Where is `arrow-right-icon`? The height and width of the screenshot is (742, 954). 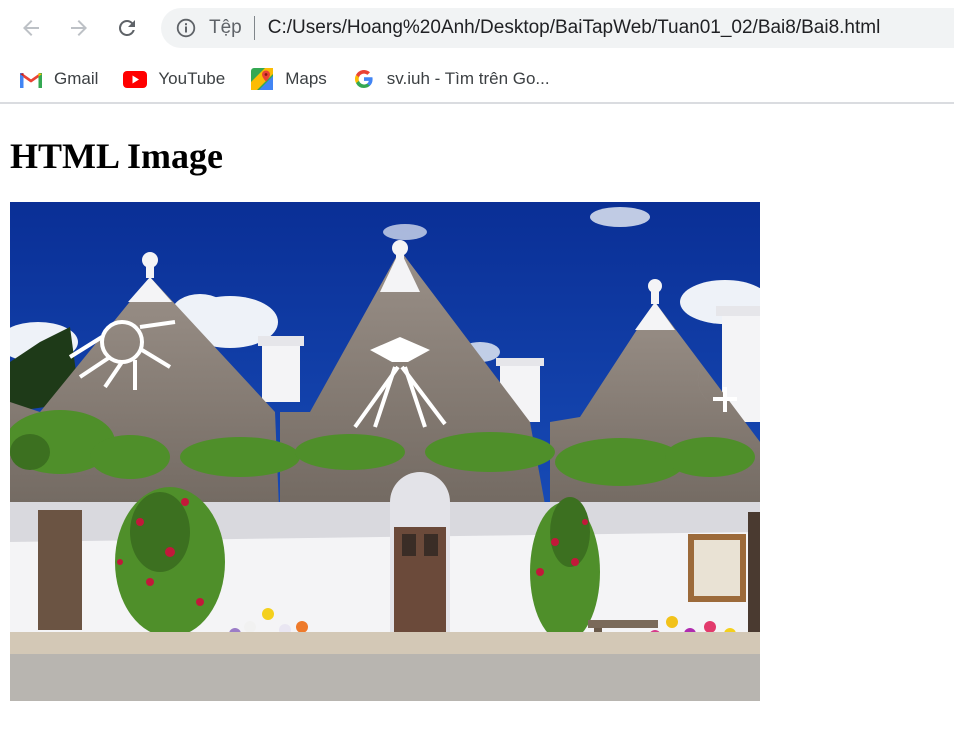 arrow-right-icon is located at coordinates (79, 28).